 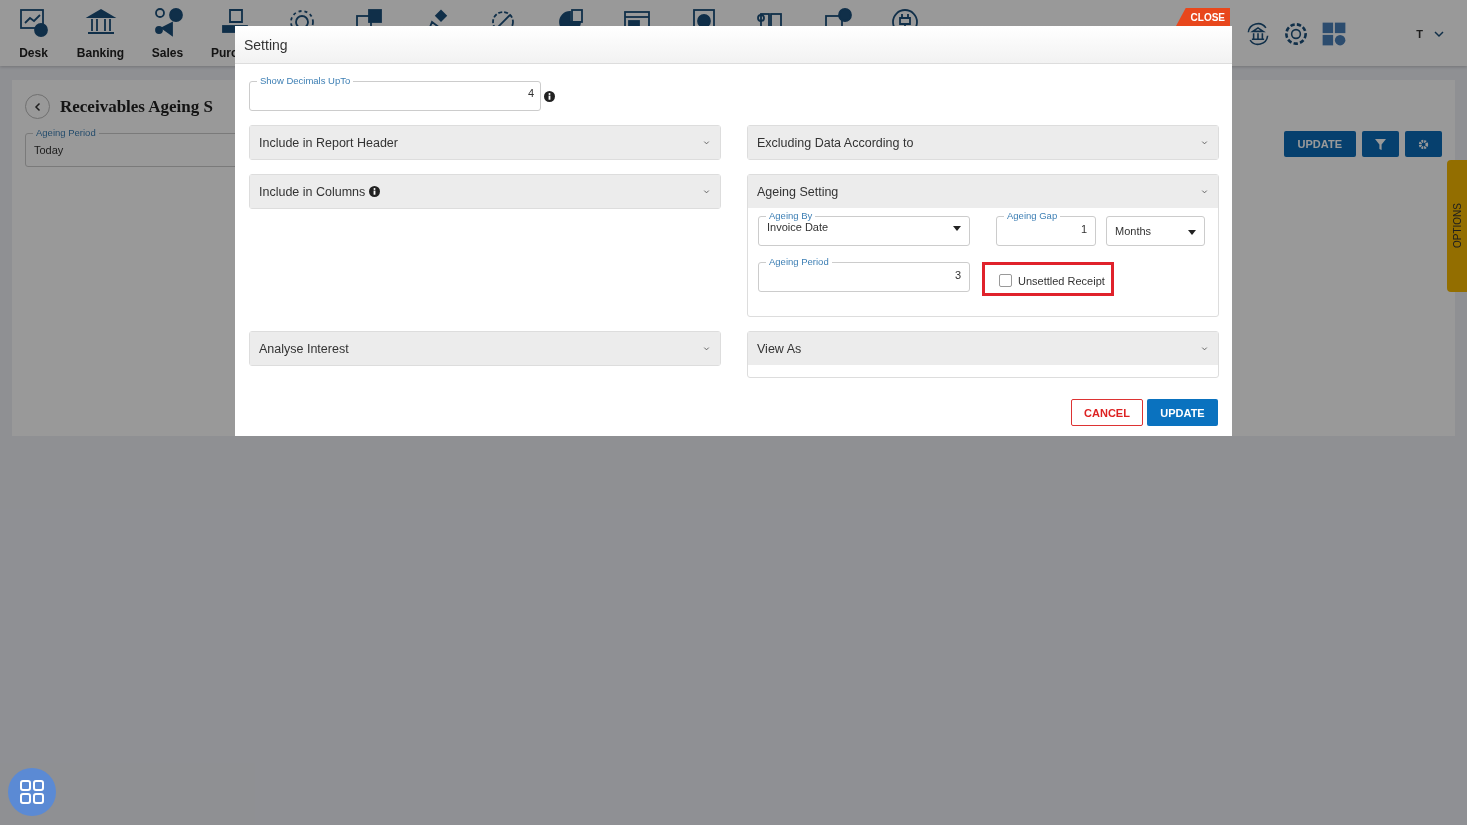 I want to click on nav-label: Banking, so click(x=100, y=53).